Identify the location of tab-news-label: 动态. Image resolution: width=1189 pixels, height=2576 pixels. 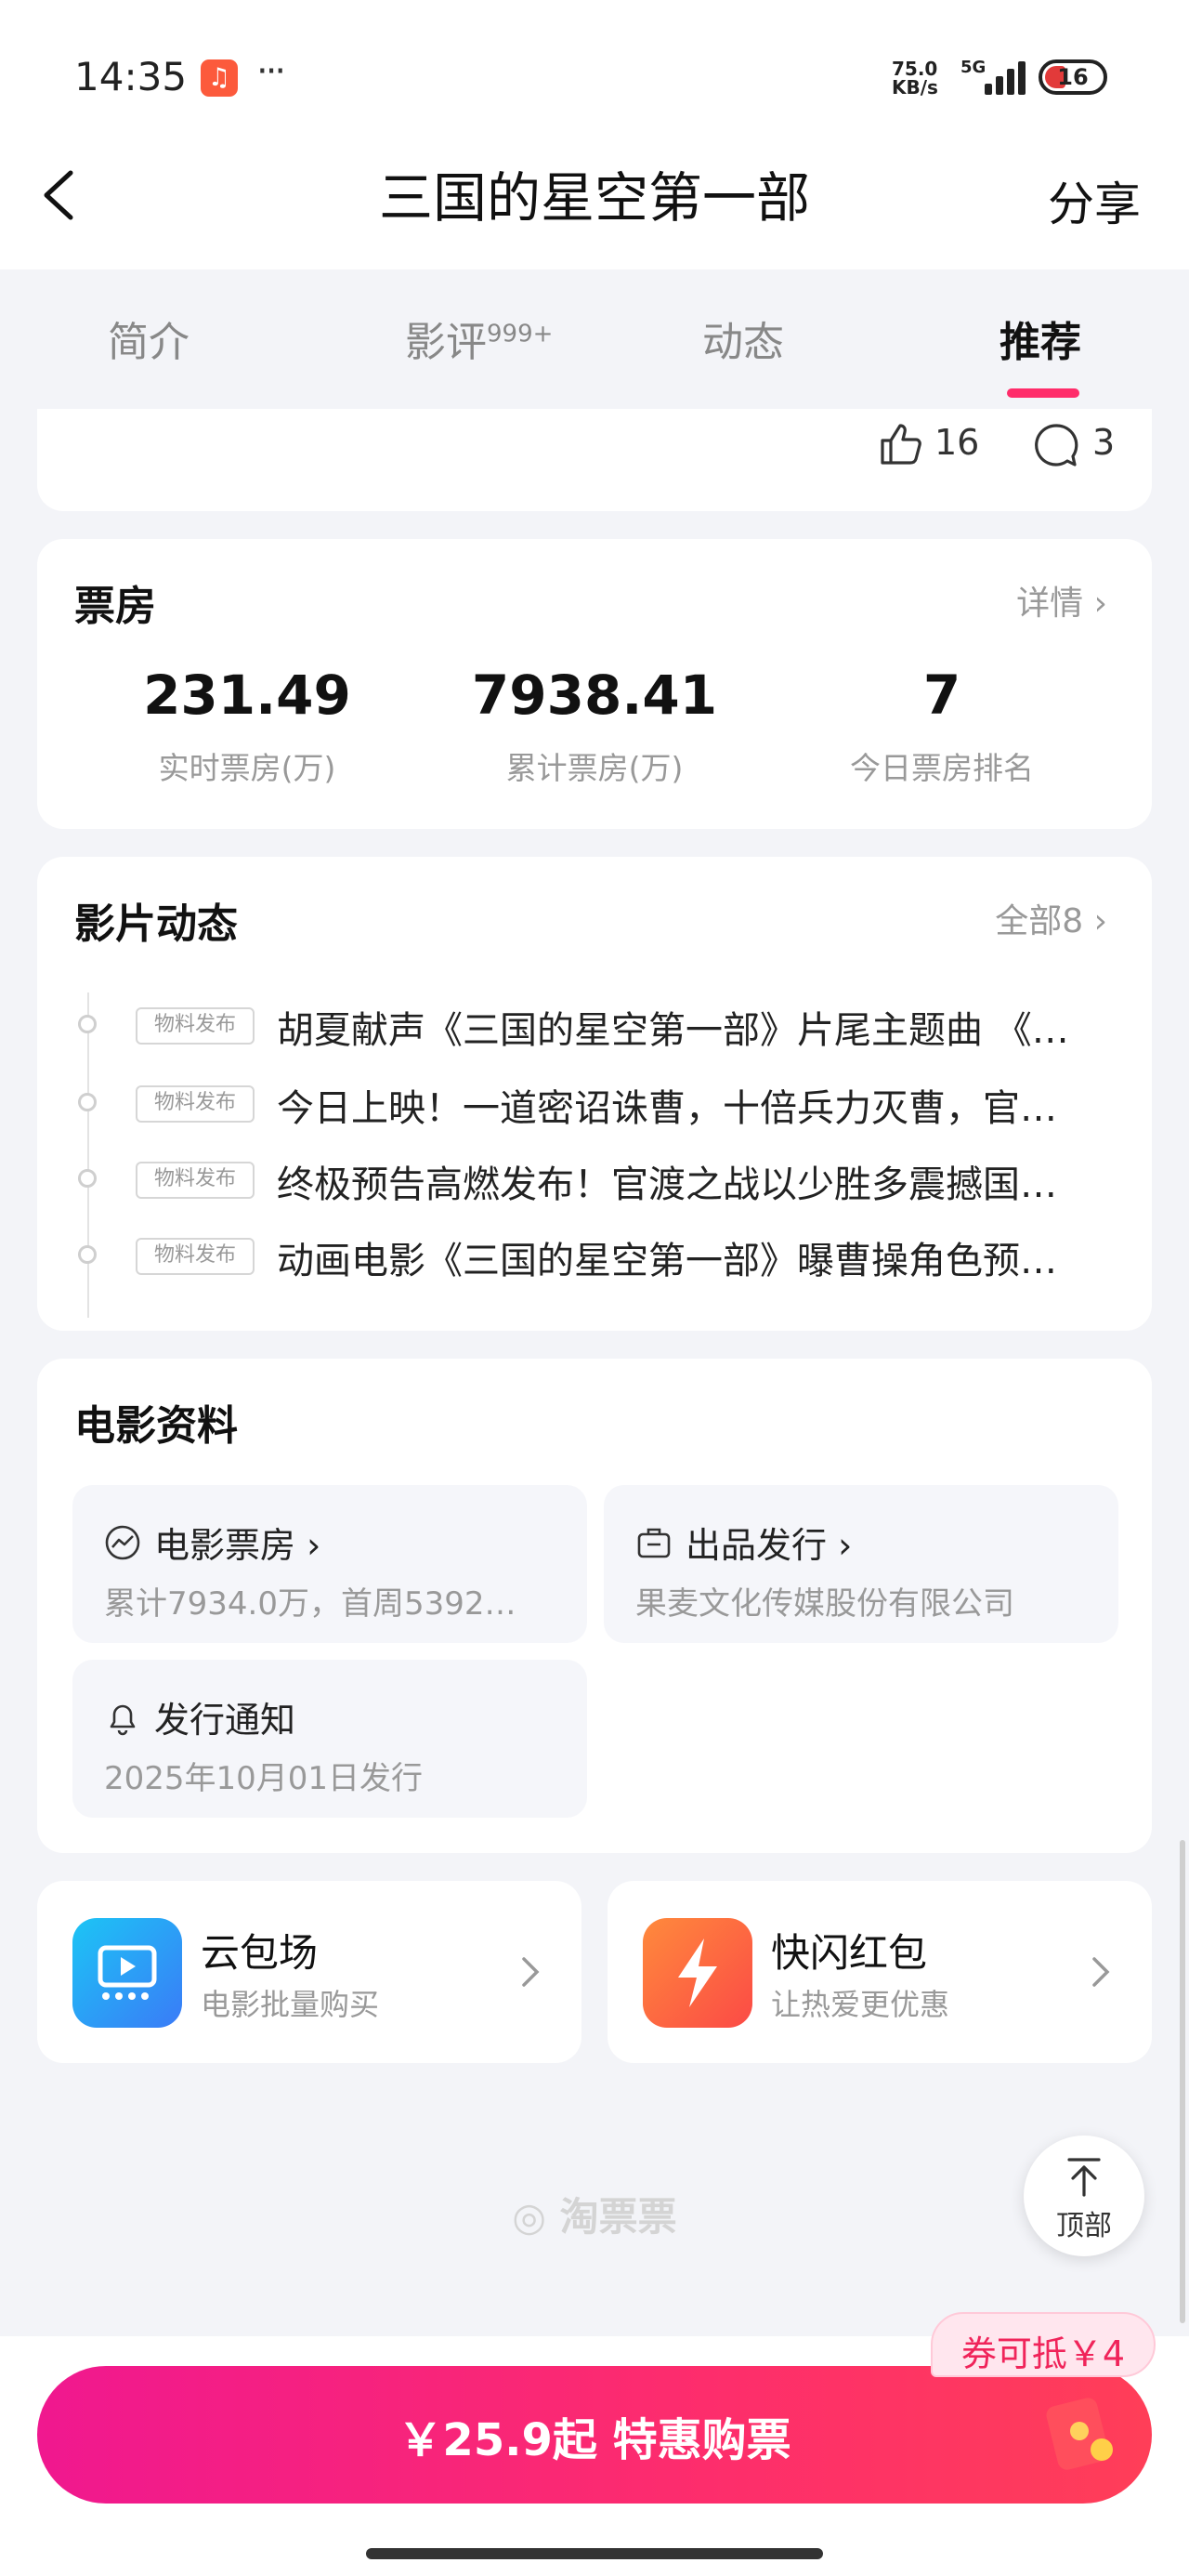
(743, 342).